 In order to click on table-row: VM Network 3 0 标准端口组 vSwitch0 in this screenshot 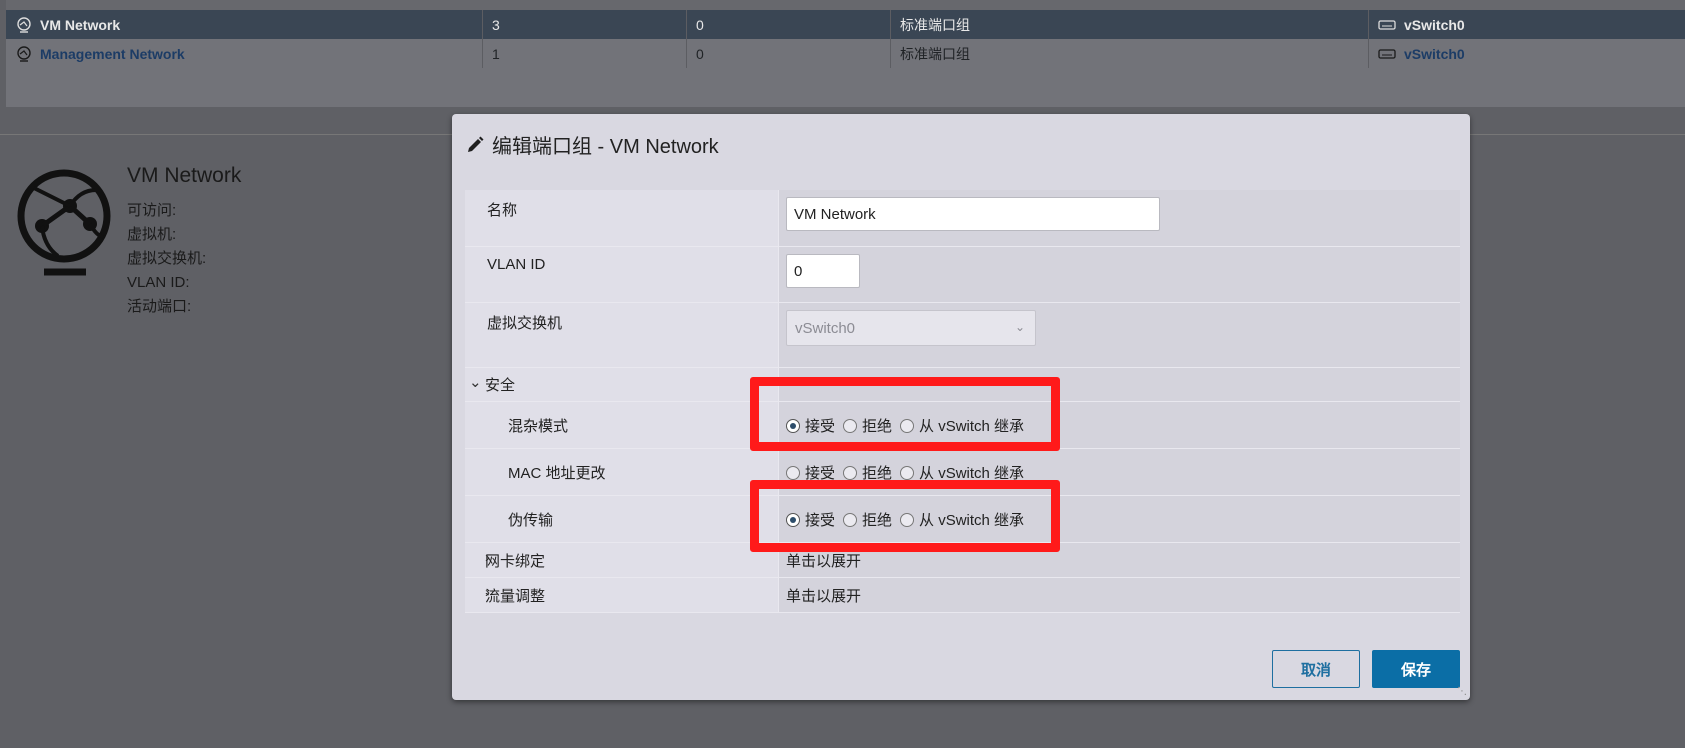, I will do `click(845, 24)`.